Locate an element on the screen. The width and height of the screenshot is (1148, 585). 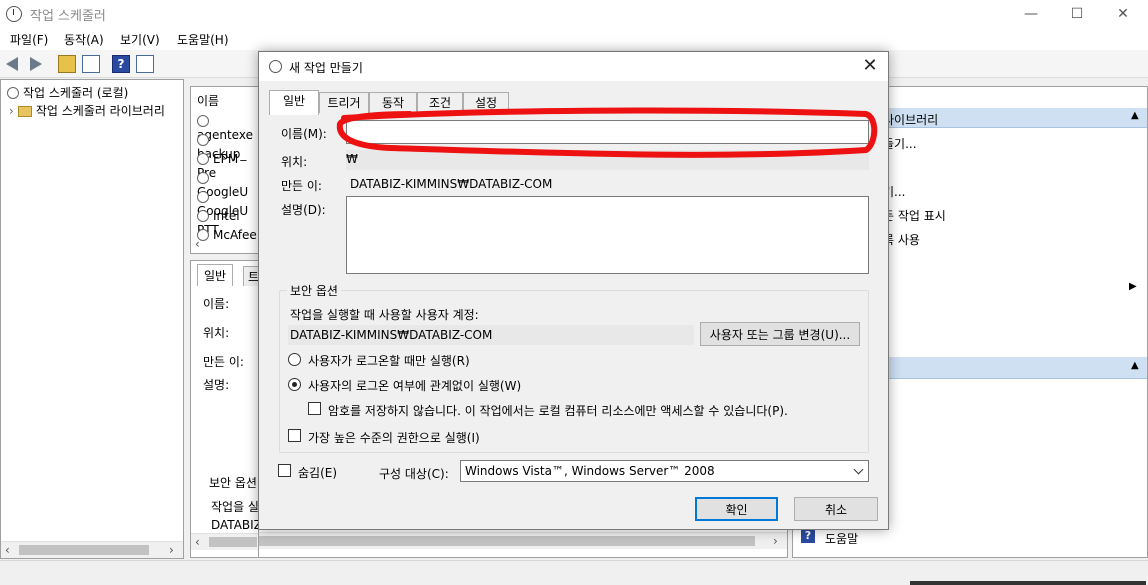
column-header-name: 이름 is located at coordinates (208, 100).